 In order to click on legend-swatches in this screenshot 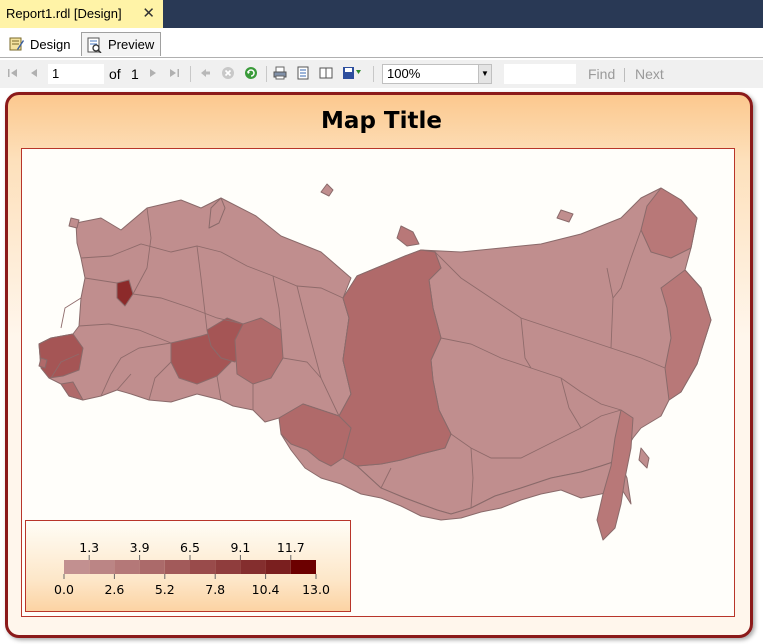, I will do `click(190, 567)`.